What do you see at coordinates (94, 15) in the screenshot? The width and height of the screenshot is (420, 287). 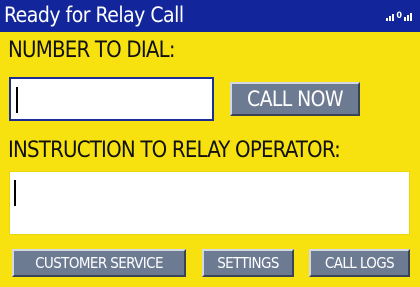 I see `window-title: Ready for Relay Call` at bounding box center [94, 15].